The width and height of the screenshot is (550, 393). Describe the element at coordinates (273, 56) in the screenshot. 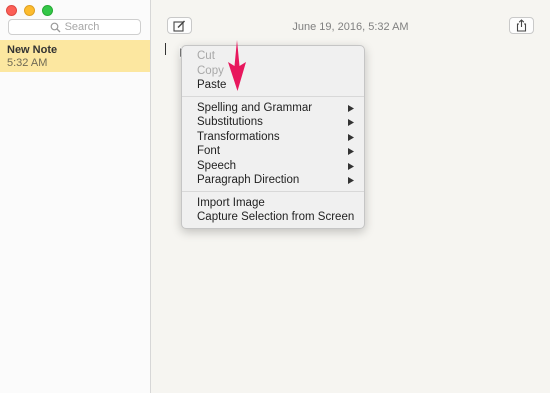

I see `menu-item-cut: Cut` at that location.